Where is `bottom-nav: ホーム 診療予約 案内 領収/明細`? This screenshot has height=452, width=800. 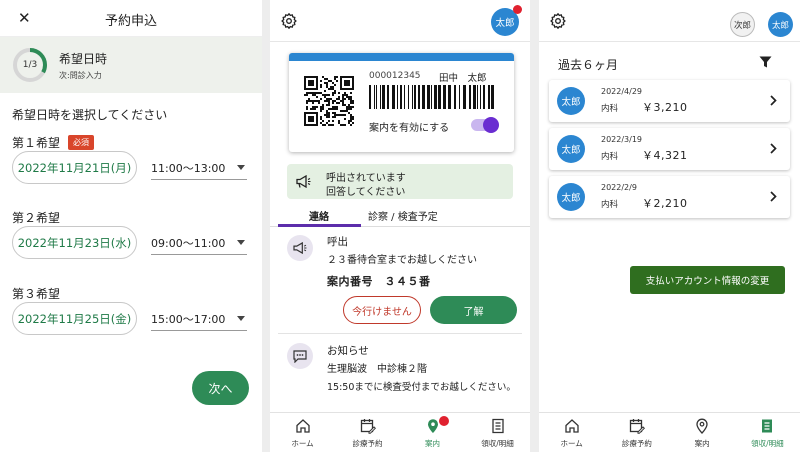
bottom-nav: ホーム 診療予約 案内 領収/明細 is located at coordinates (400, 432).